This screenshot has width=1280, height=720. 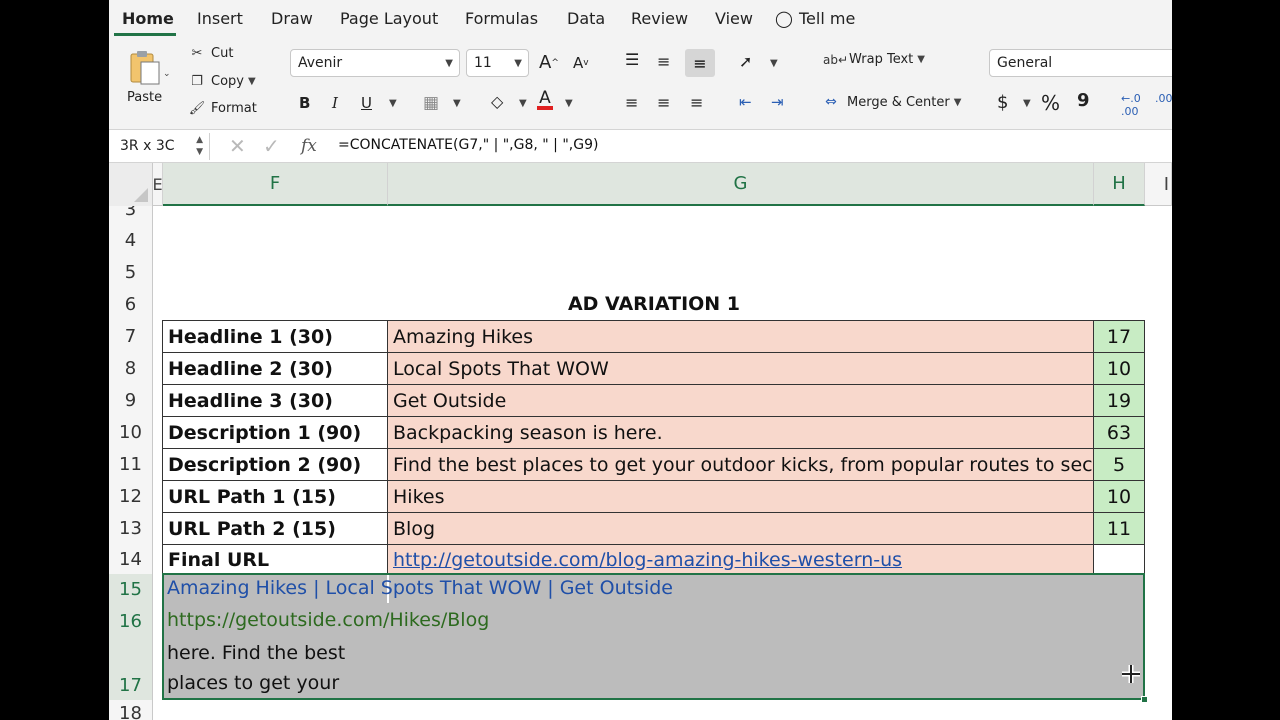 I want to click on row-header-6: 6, so click(x=131, y=304).